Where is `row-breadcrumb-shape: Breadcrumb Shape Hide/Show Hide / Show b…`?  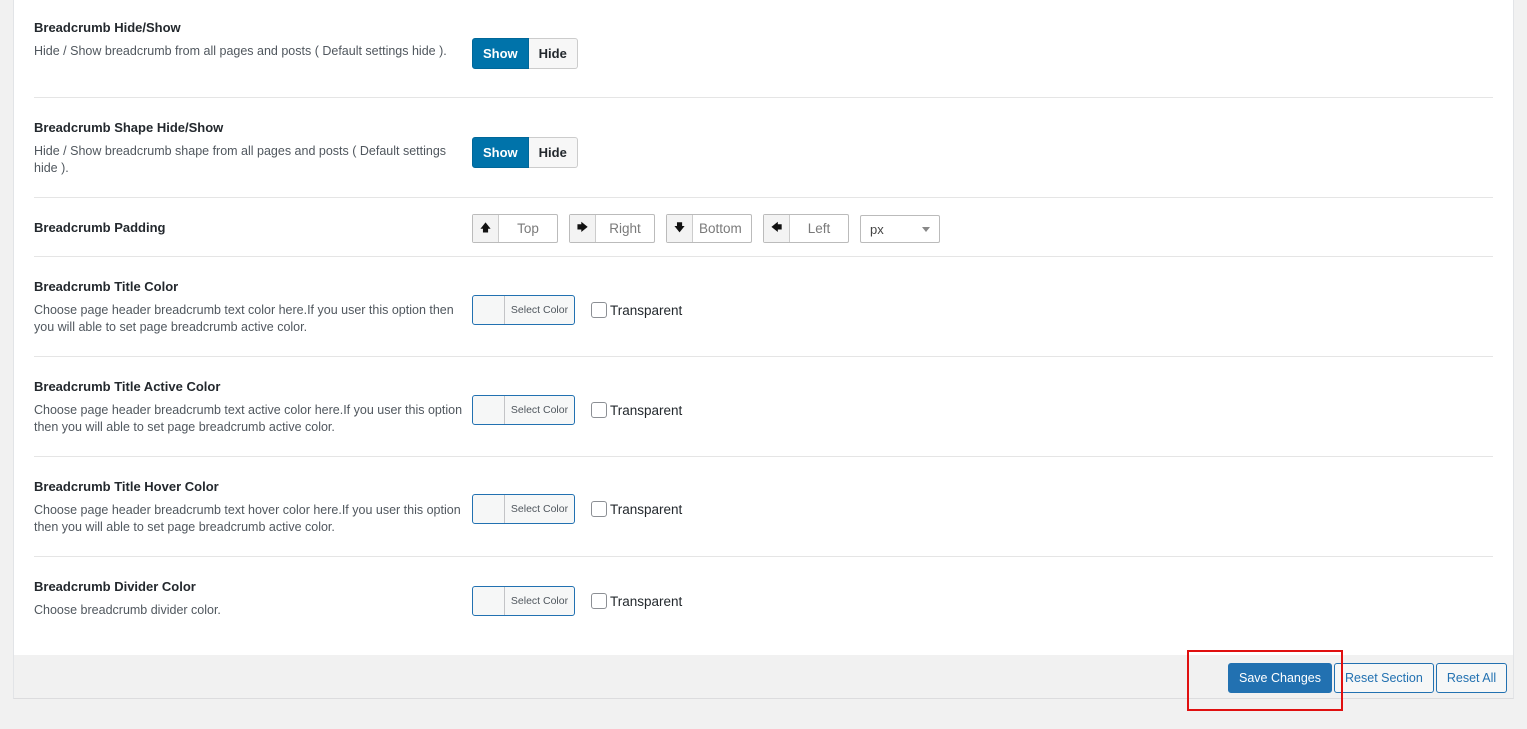
row-breadcrumb-shape: Breadcrumb Shape Hide/Show Hide / Show b… is located at coordinates (763, 148).